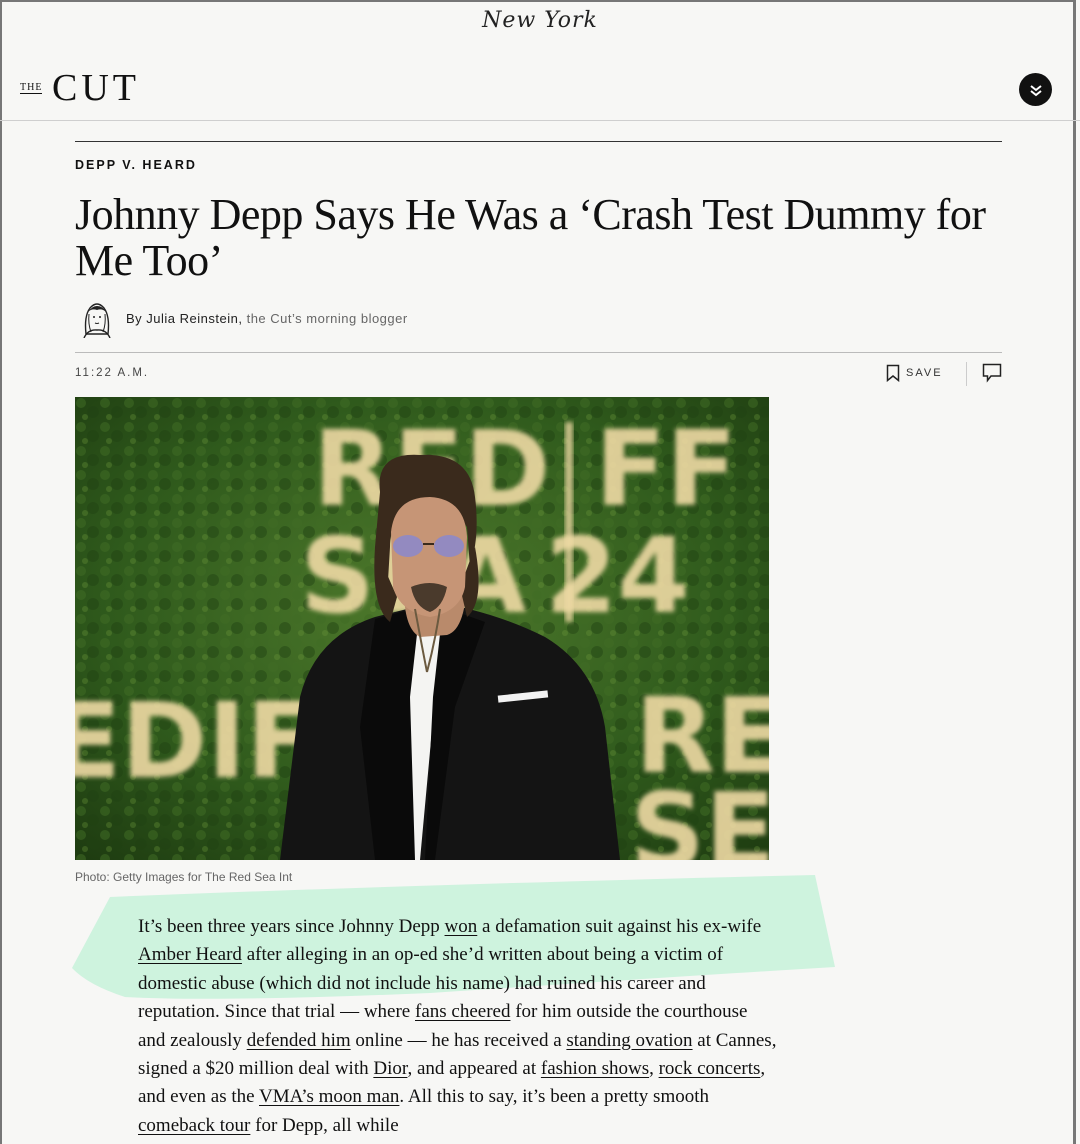  I want to click on link-standing-ovation: standing ovation, so click(629, 1040).